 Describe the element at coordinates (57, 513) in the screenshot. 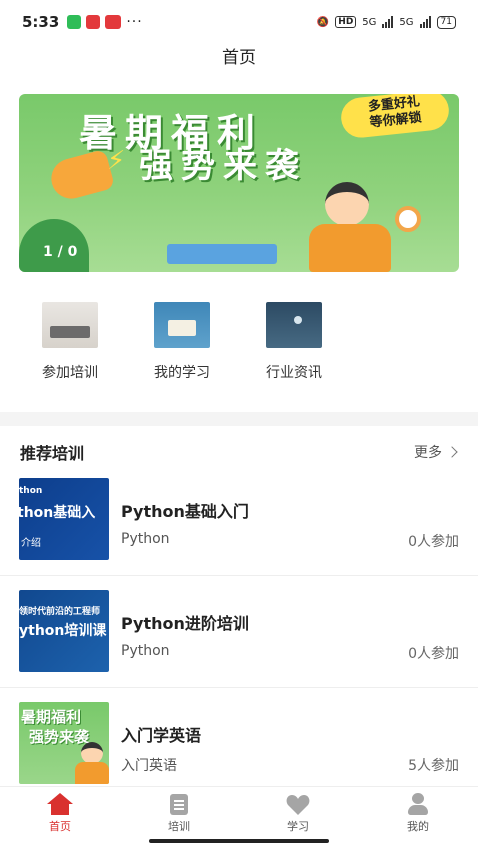

I see `thumb-text: thon基础入` at that location.